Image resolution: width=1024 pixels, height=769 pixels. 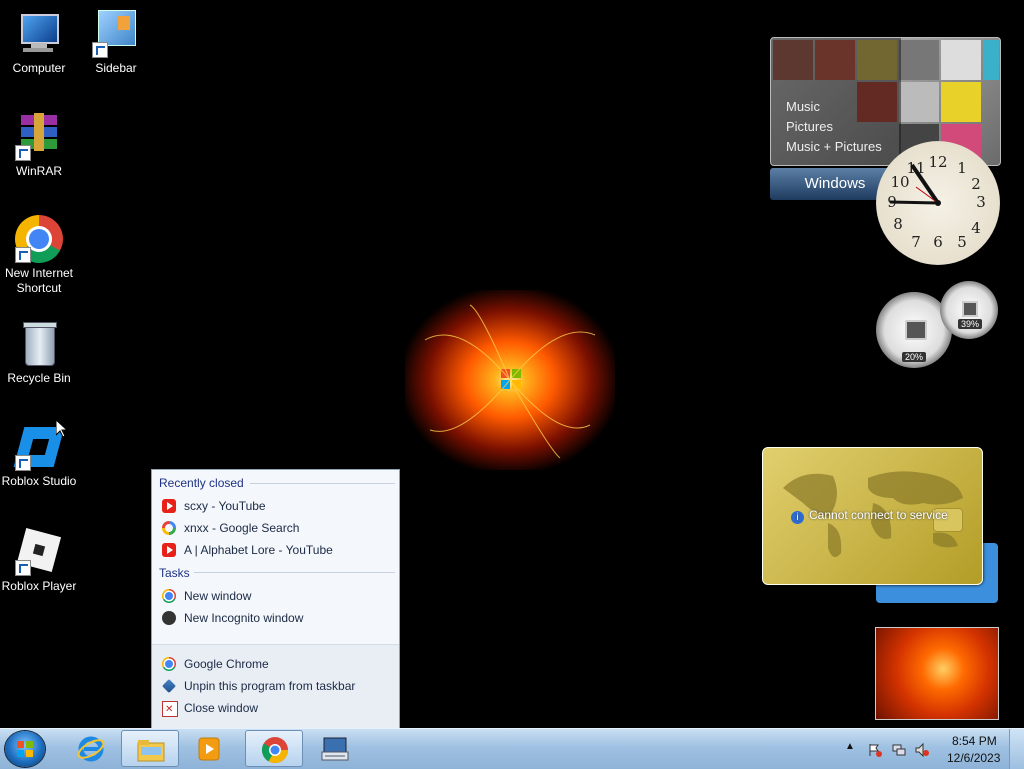 I want to click on desktop-icon-roblox-player: Roblox Player, so click(x=39, y=560).